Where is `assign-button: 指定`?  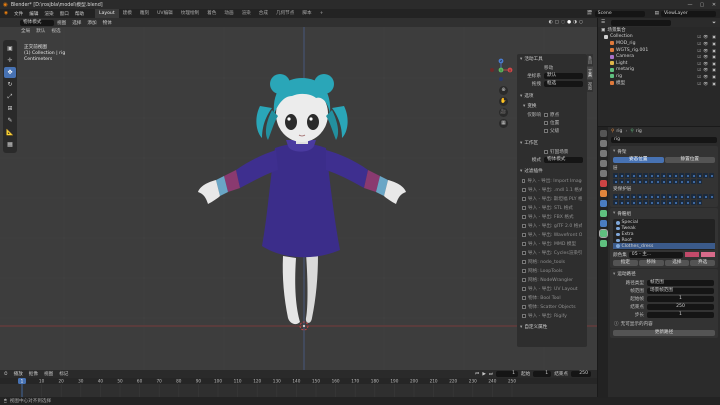
assign-button: 指定 is located at coordinates (625, 262).